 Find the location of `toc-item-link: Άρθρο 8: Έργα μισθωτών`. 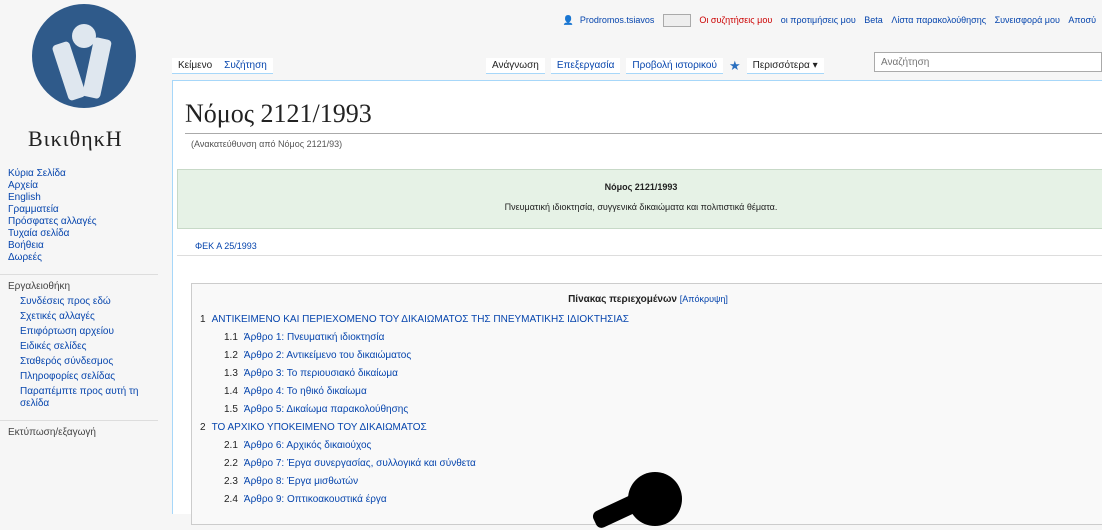

toc-item-link: Άρθρο 8: Έργα μισθωτών is located at coordinates (301, 481).